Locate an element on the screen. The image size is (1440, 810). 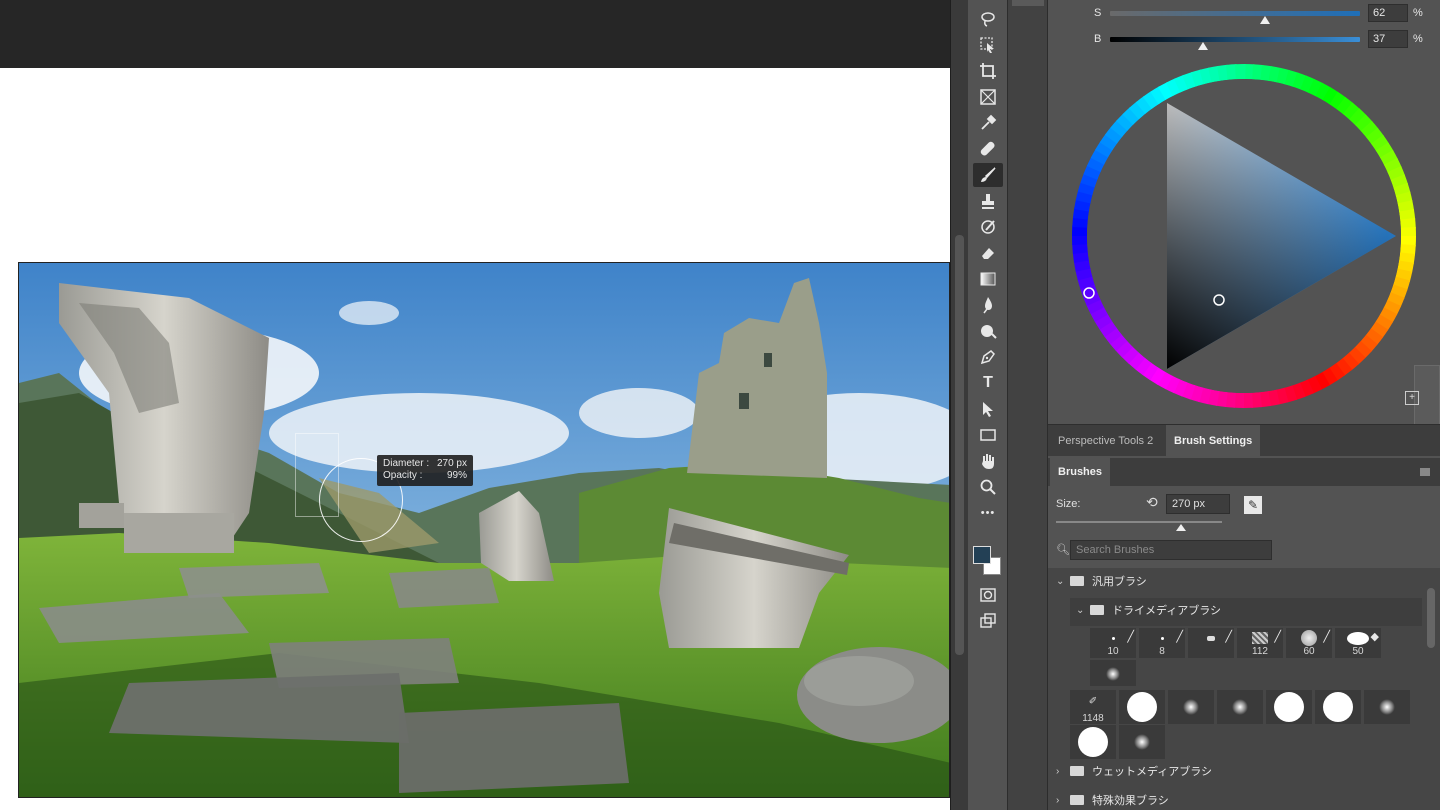
diameter-label: Diameter : is located at coordinates (406, 463).